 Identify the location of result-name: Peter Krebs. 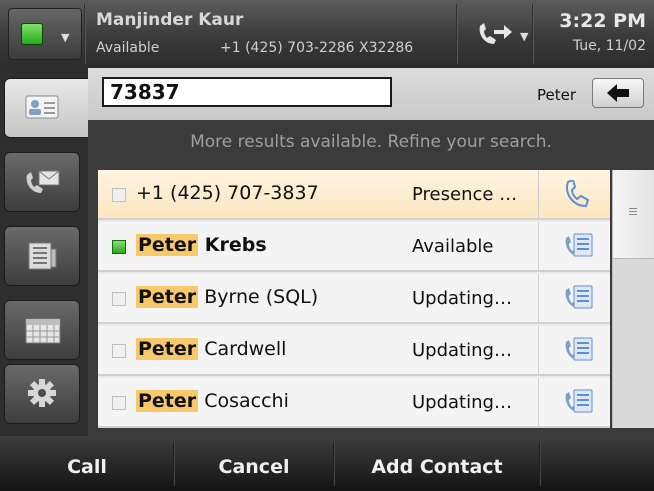
(201, 245).